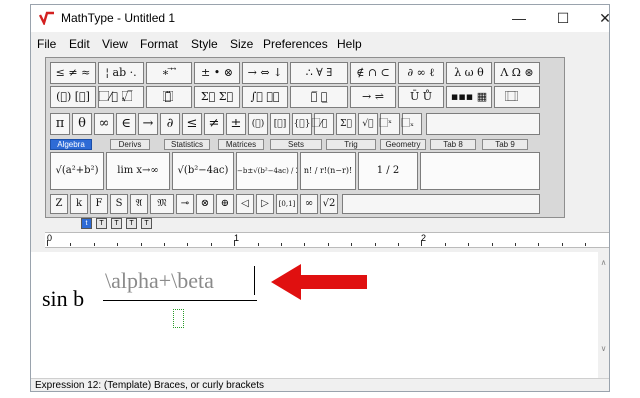  What do you see at coordinates (170, 124) in the screenshot?
I see `partial-button: ∂` at bounding box center [170, 124].